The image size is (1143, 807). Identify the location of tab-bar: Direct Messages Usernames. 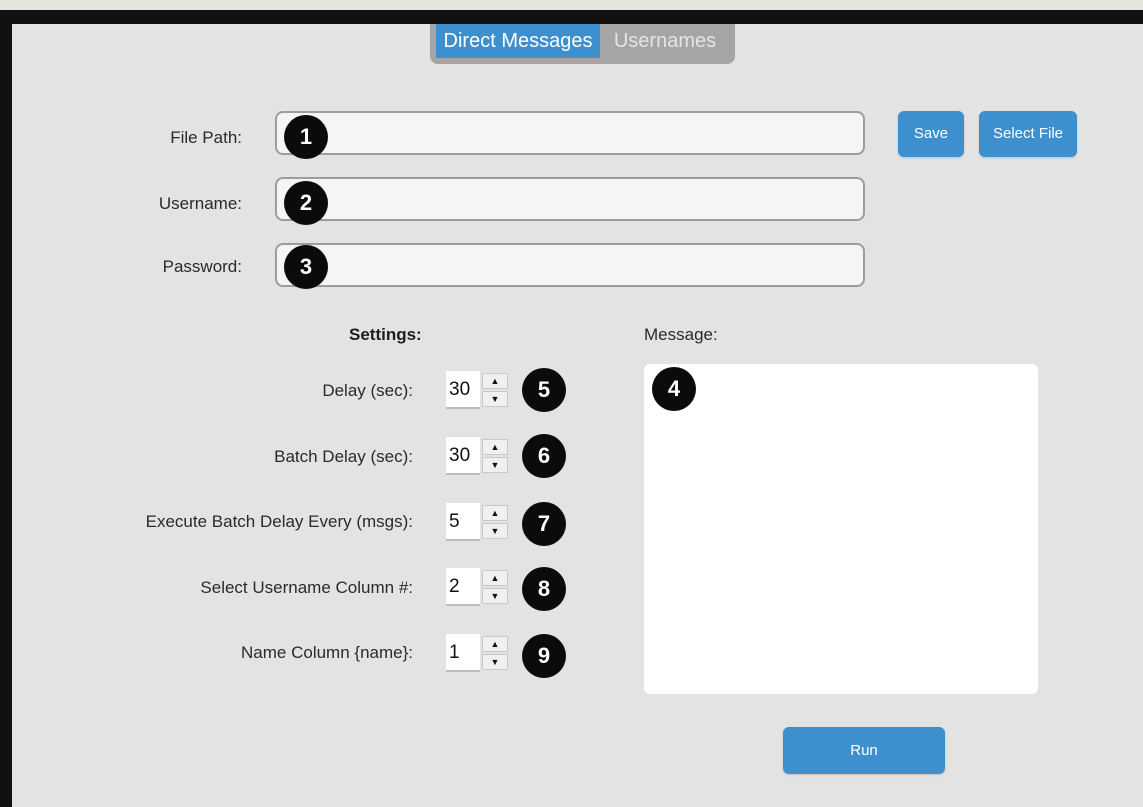
(582, 44).